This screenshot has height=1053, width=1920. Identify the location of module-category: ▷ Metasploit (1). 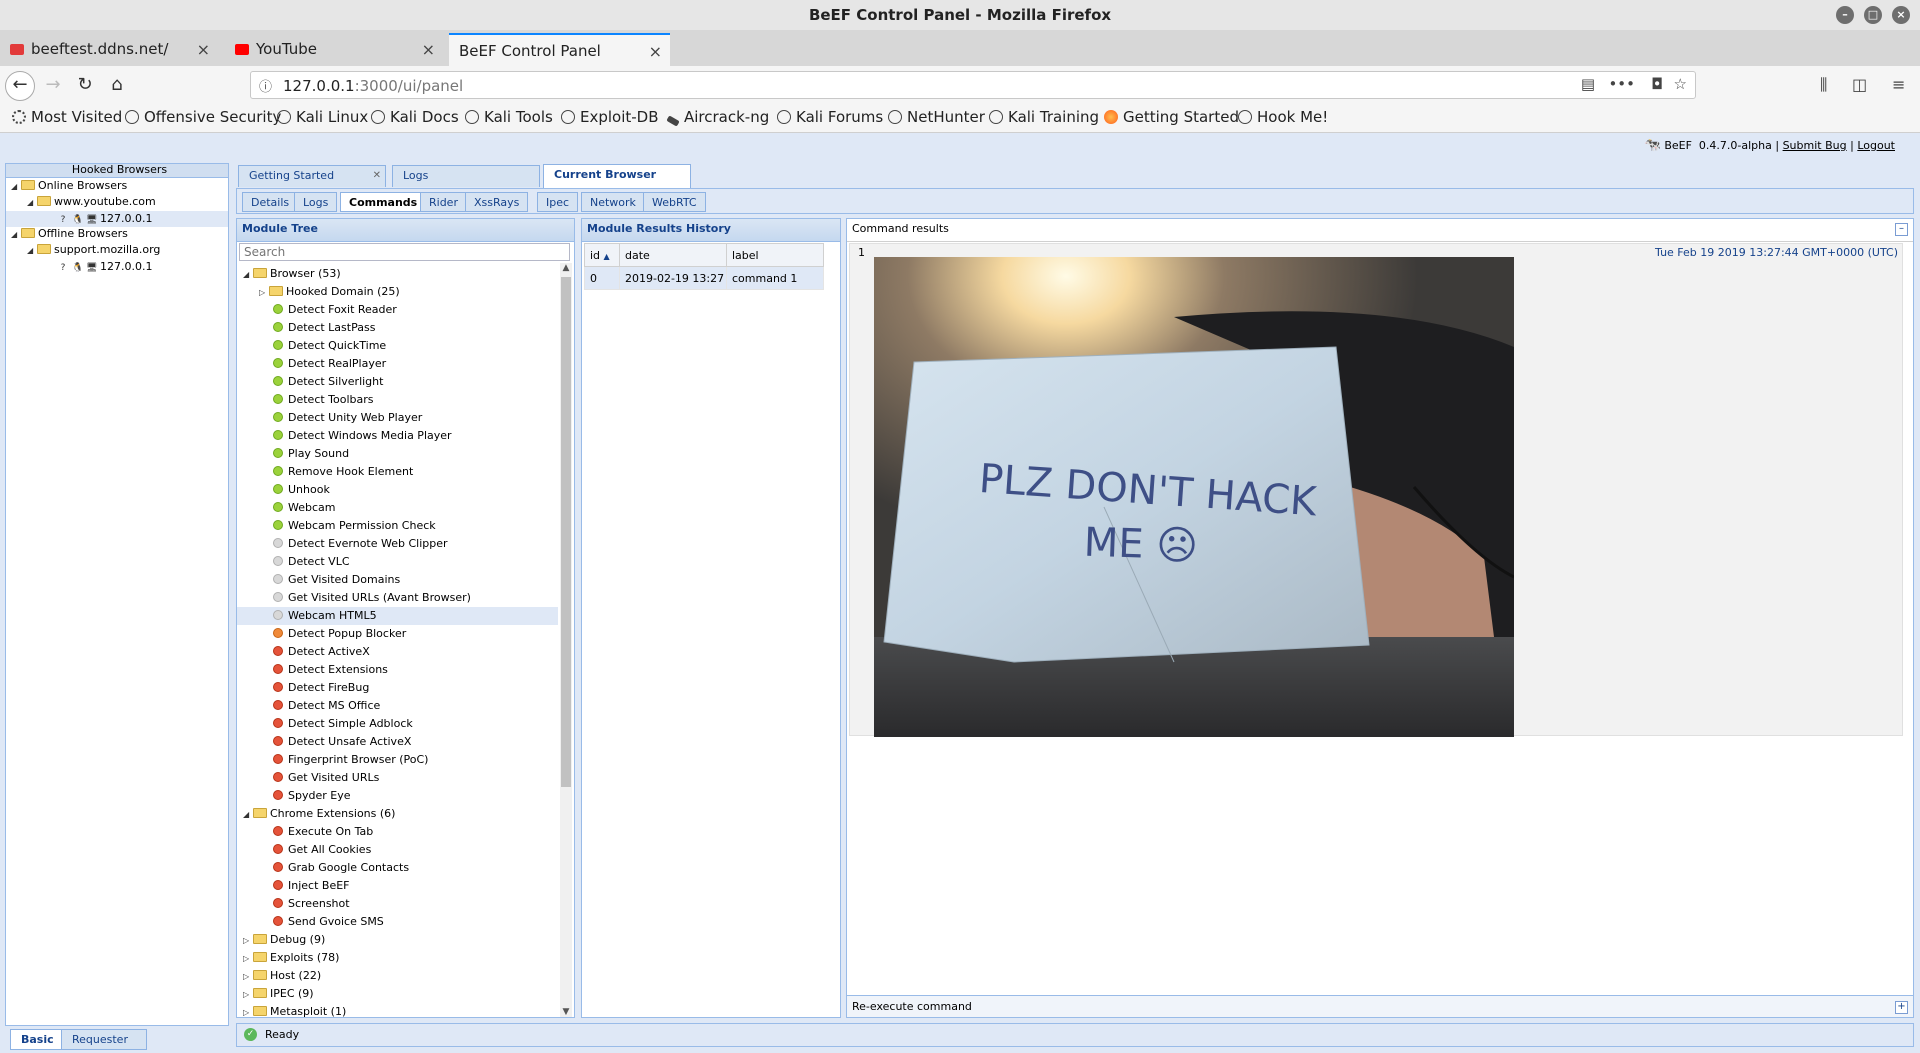
(397, 1010).